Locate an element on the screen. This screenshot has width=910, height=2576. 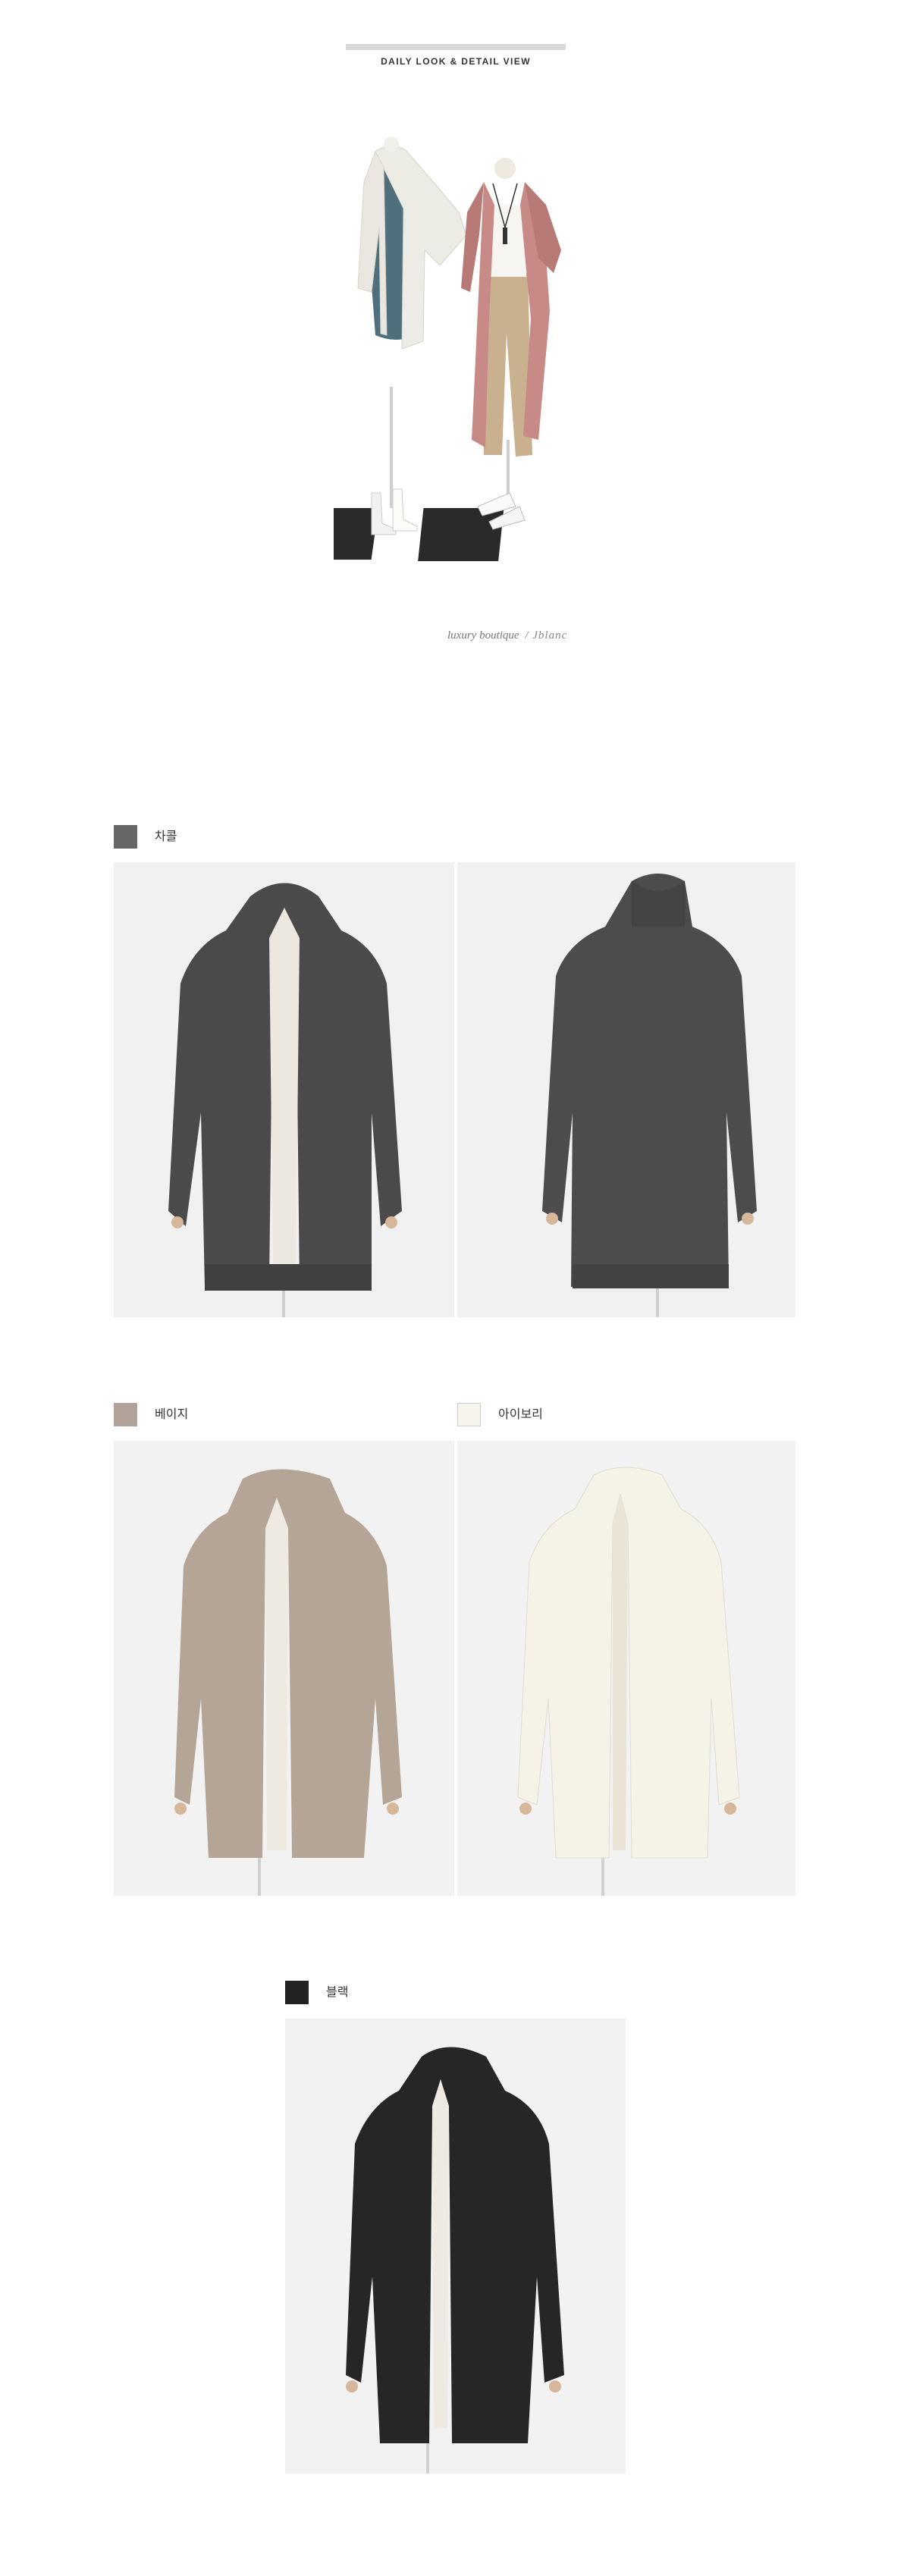
color-swatch-beige is located at coordinates (125, 1414).